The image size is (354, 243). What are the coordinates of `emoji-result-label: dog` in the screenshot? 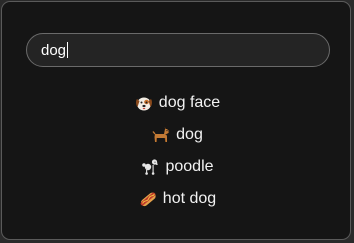 It's located at (189, 134).